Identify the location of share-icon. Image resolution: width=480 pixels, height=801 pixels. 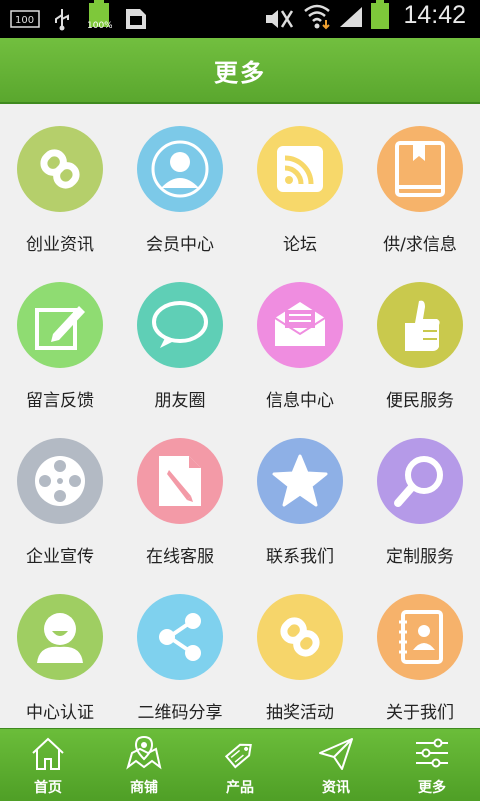
(180, 637).